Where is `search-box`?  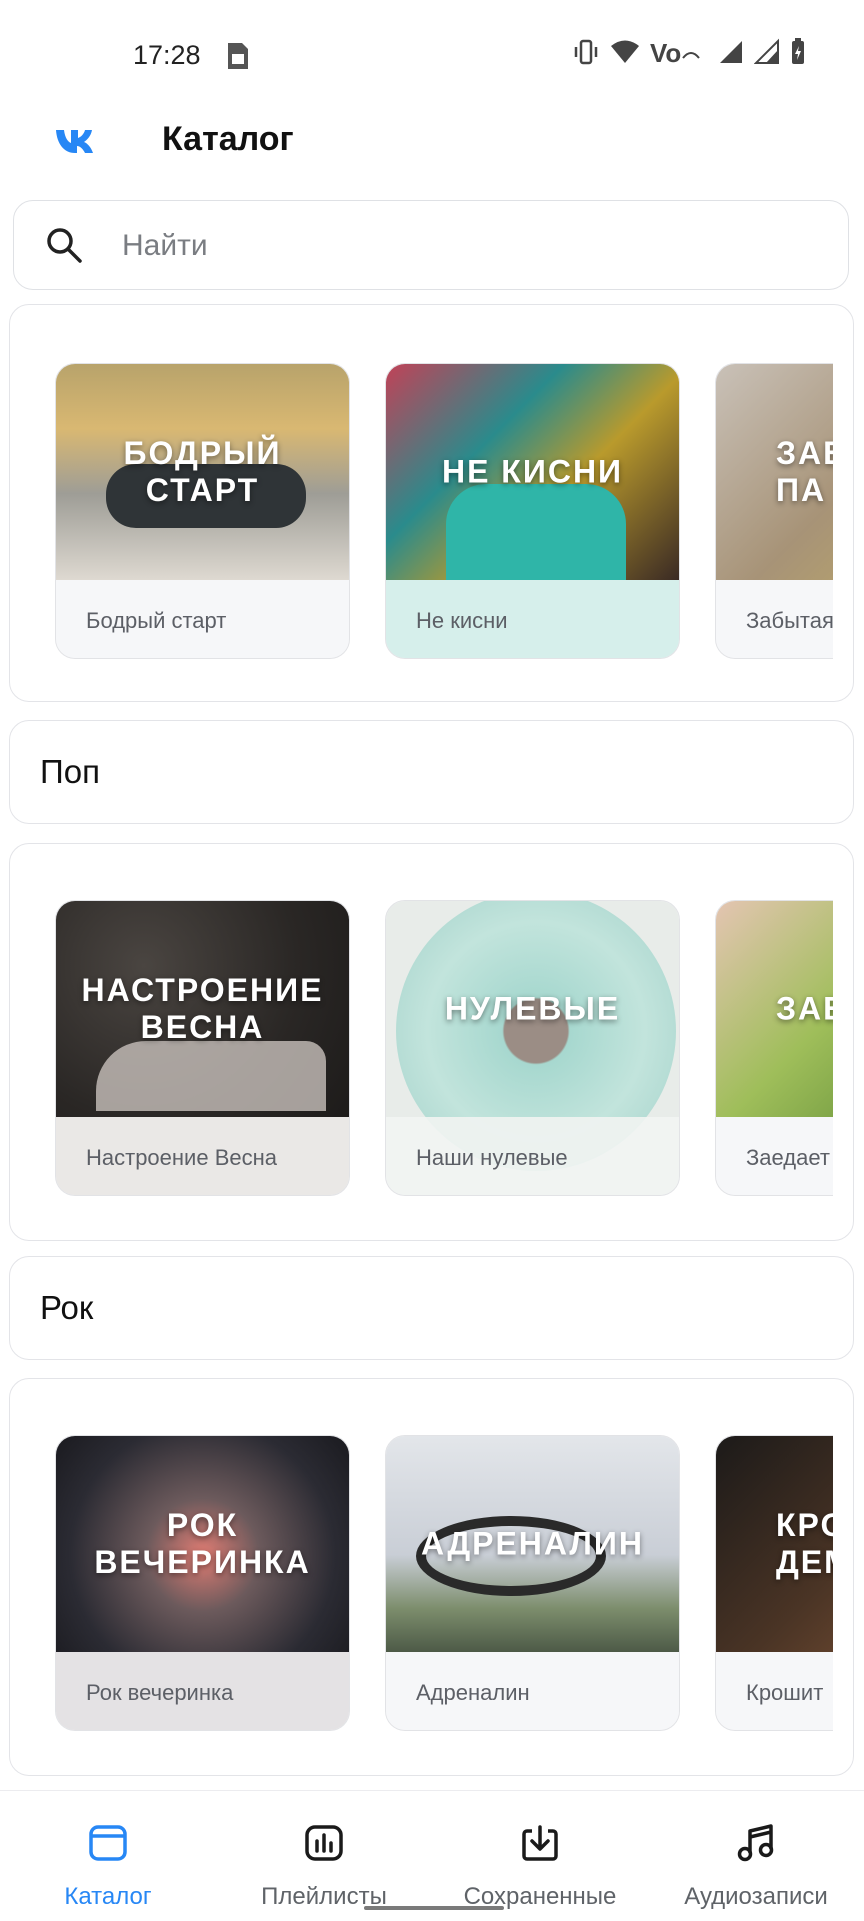 search-box is located at coordinates (431, 245).